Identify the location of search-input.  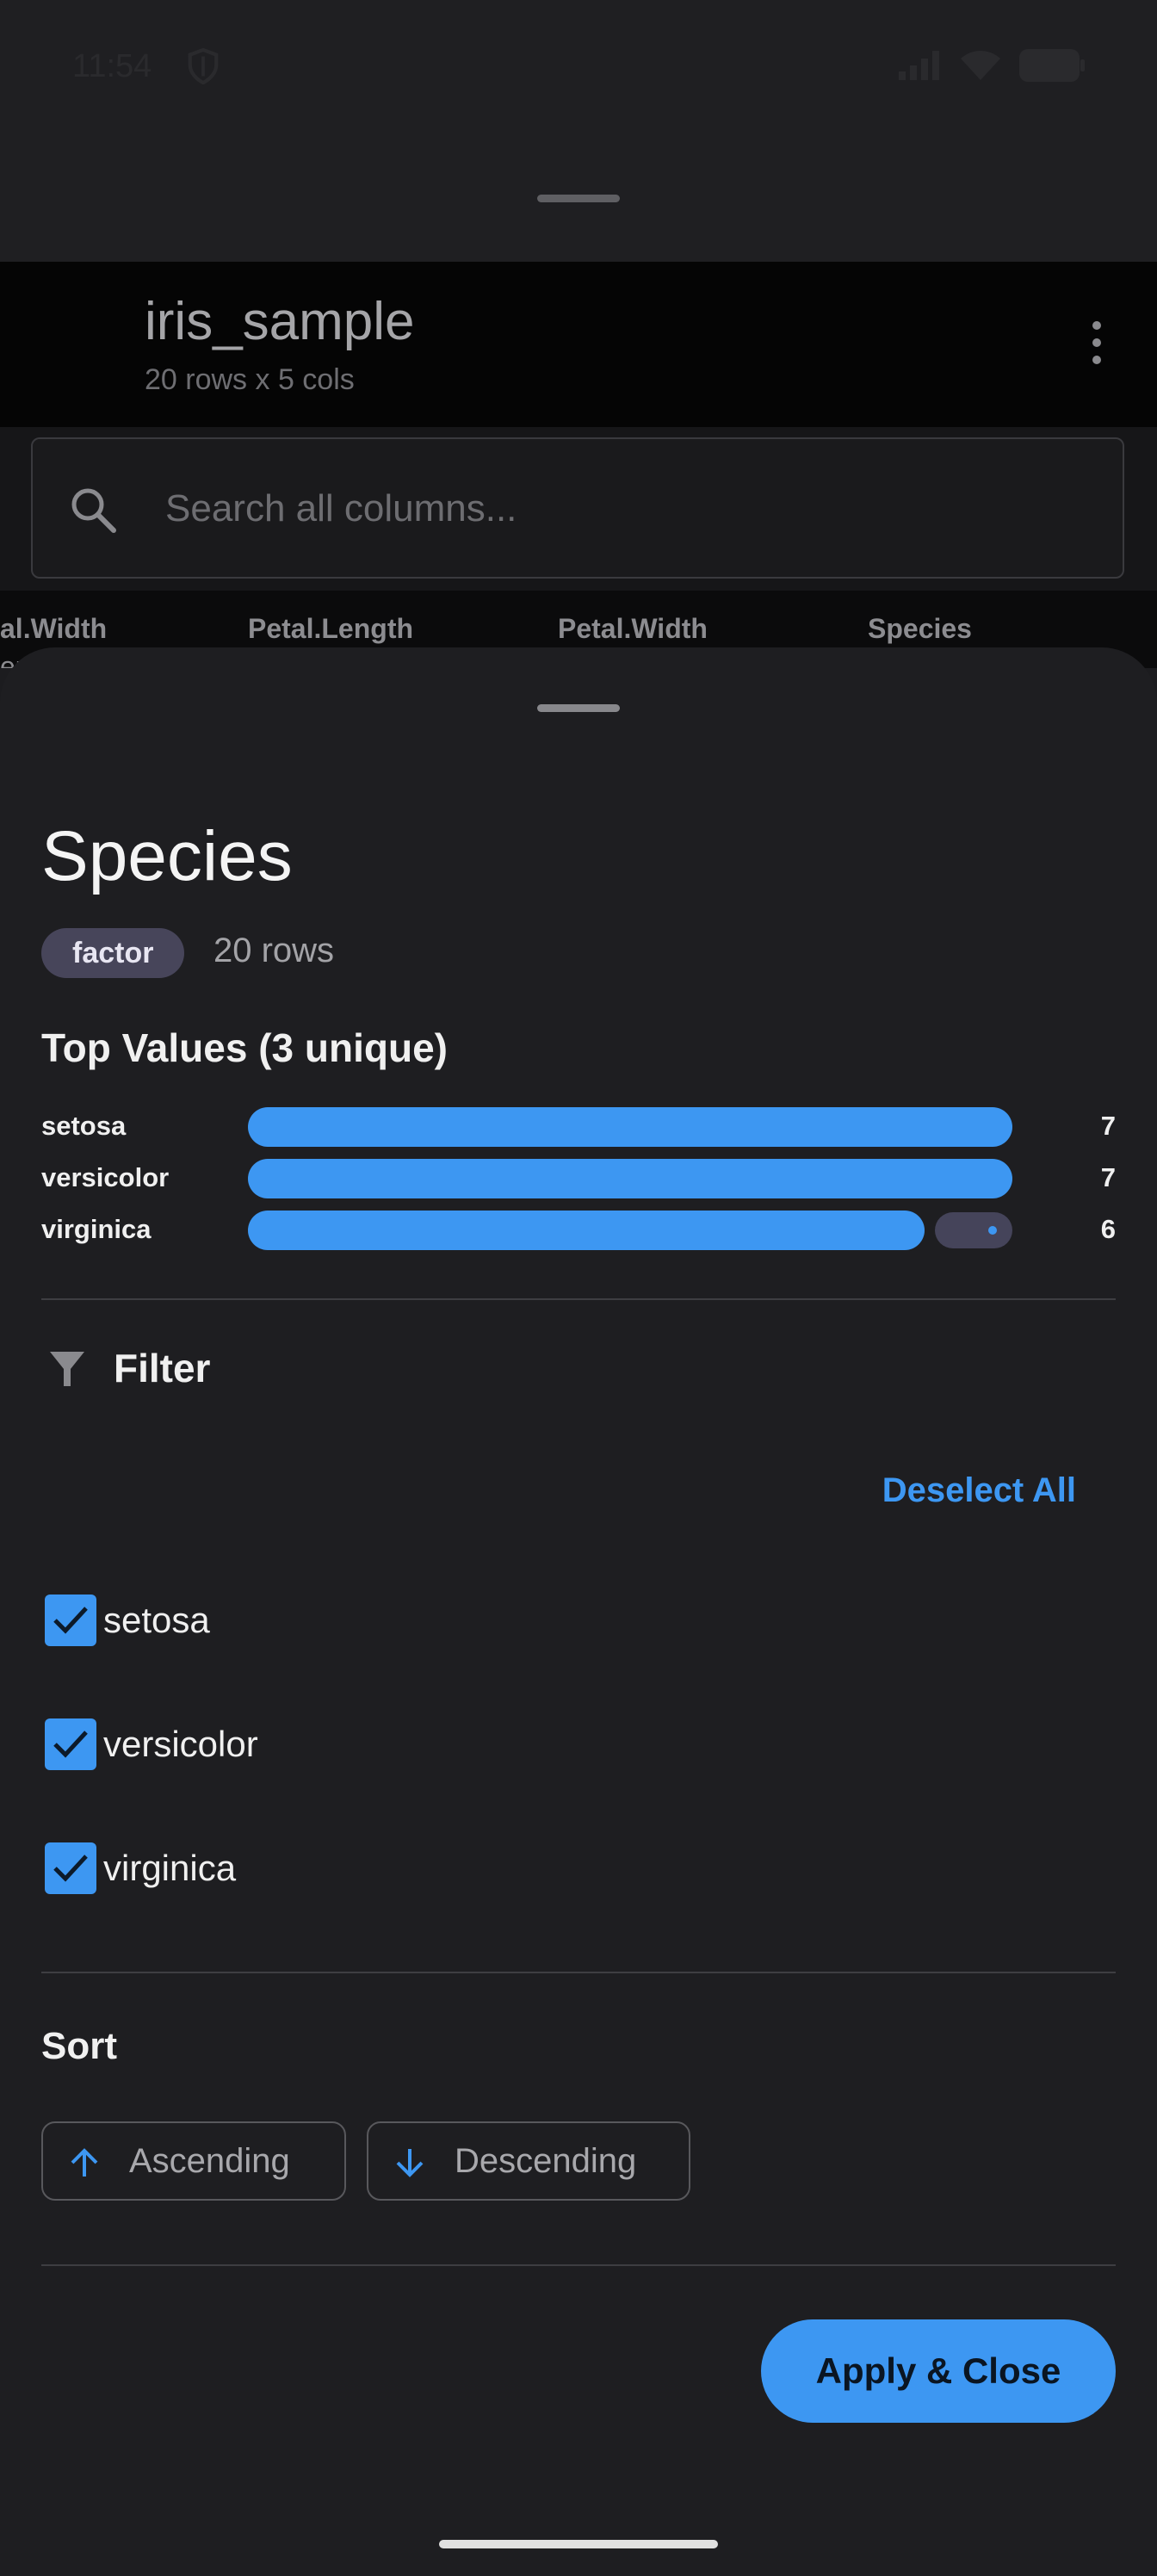
(622, 509).